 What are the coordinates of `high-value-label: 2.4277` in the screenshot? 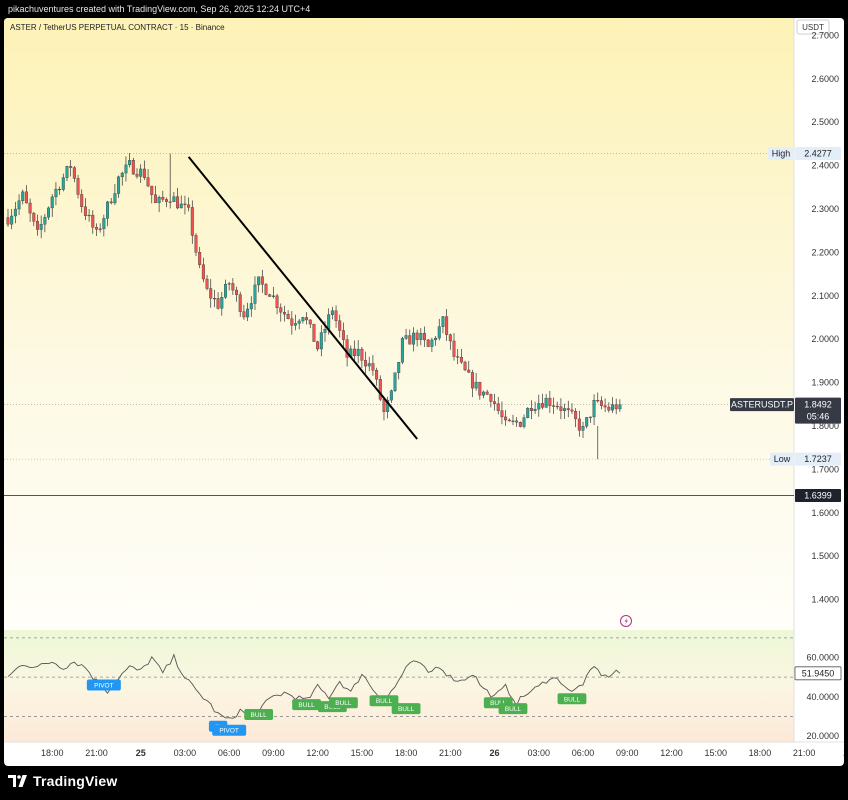 It's located at (818, 154).